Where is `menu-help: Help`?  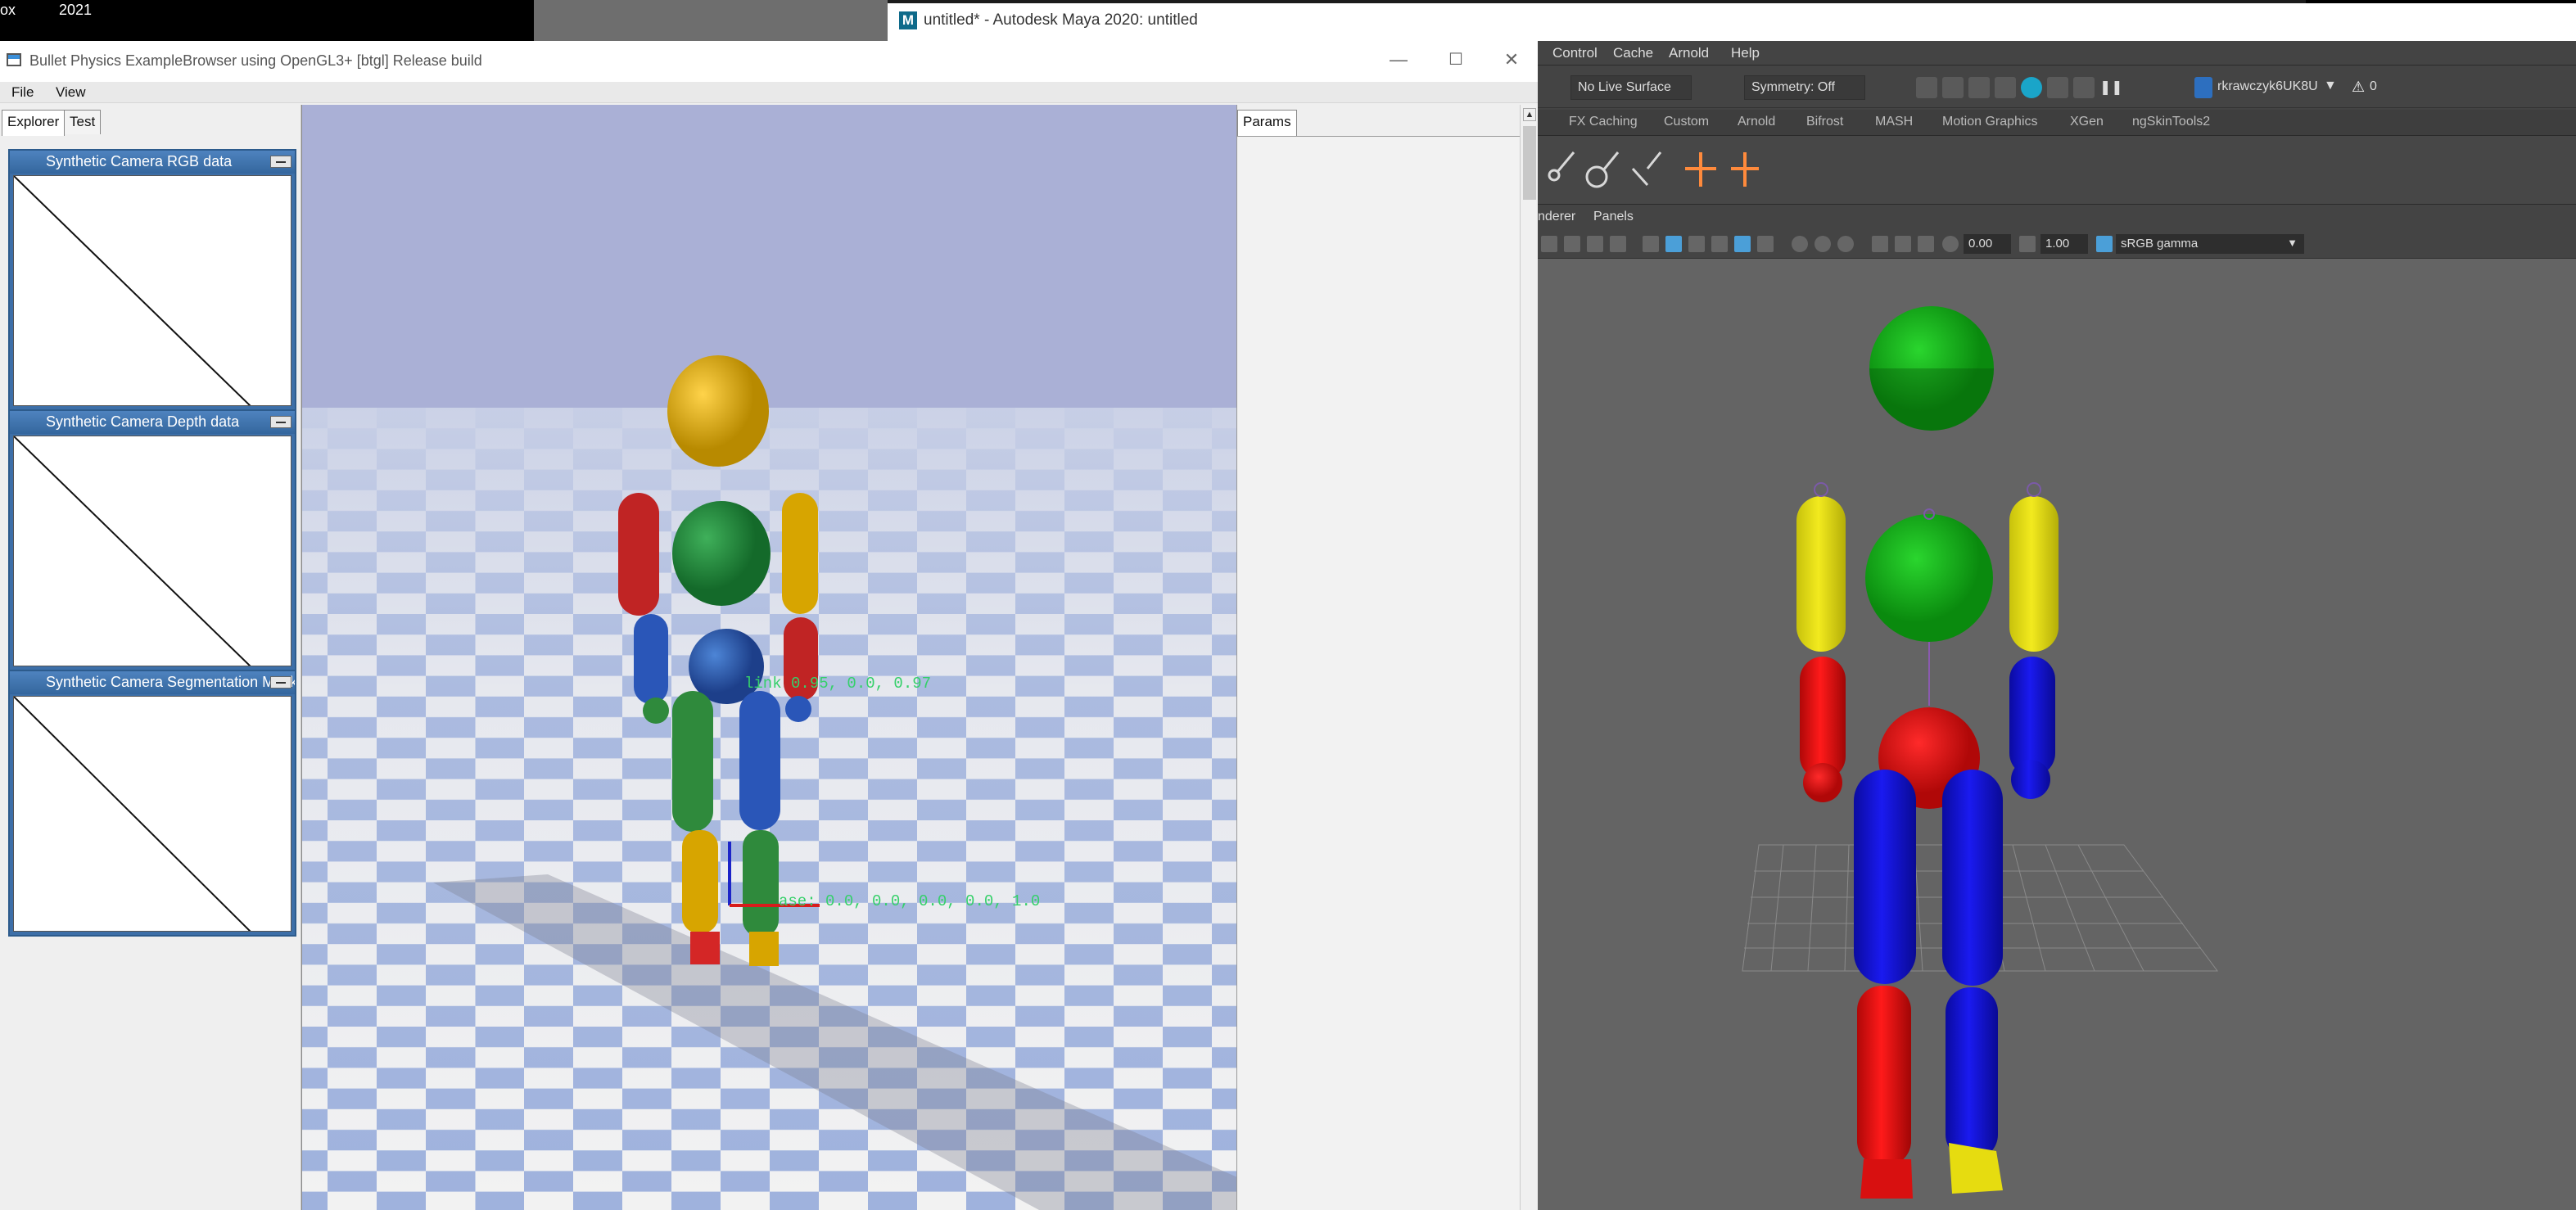 menu-help: Help is located at coordinates (1746, 53).